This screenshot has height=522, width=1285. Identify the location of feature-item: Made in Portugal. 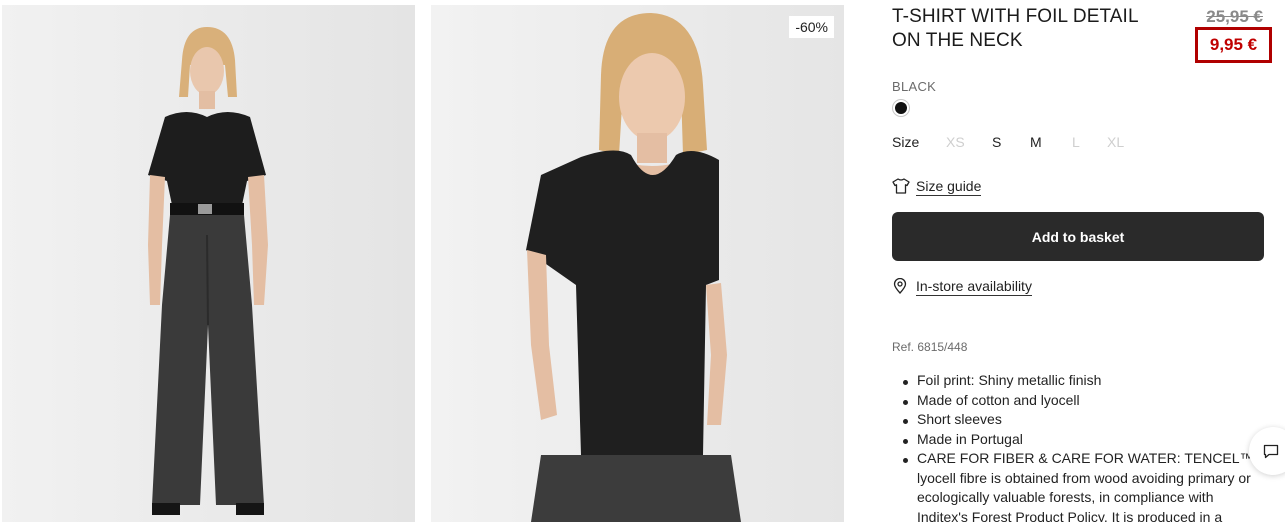
(1079, 440).